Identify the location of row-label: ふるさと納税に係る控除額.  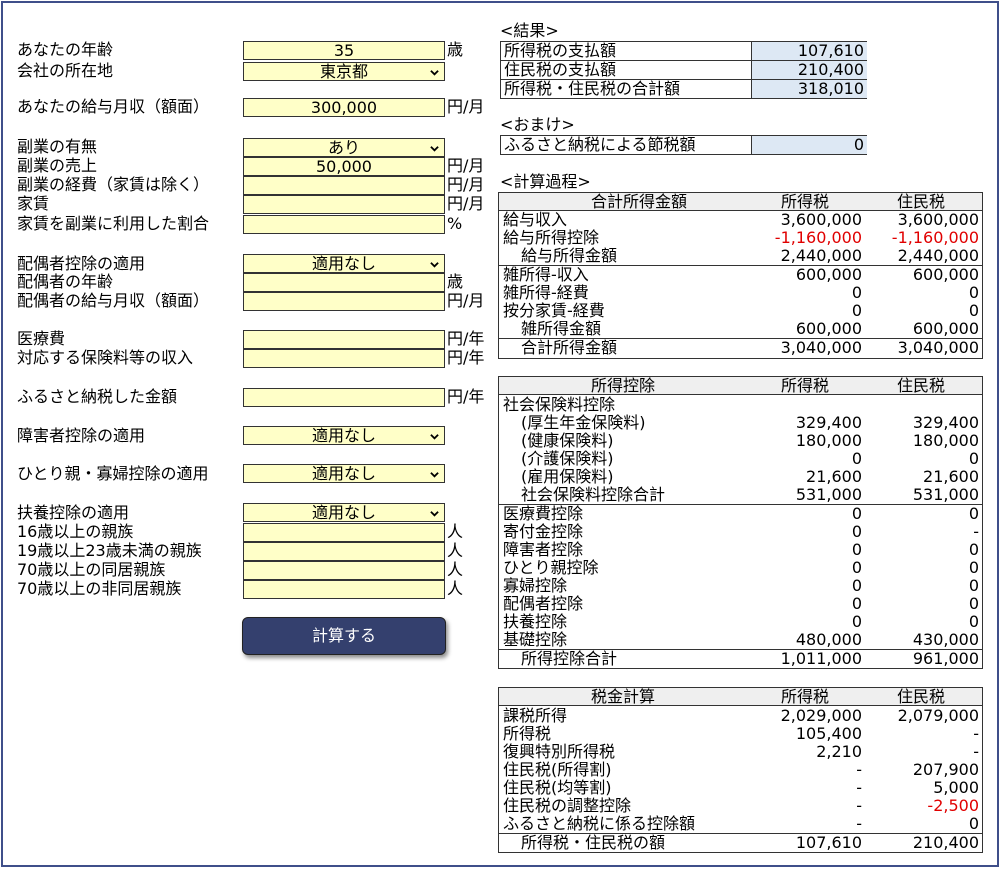
(599, 823).